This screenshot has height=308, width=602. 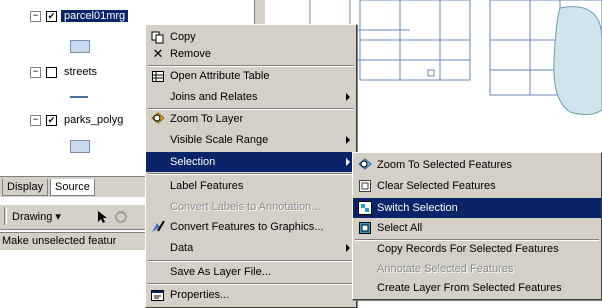 I want to click on menu-item-annotate-selected: Annotate Selected Features, so click(x=477, y=269).